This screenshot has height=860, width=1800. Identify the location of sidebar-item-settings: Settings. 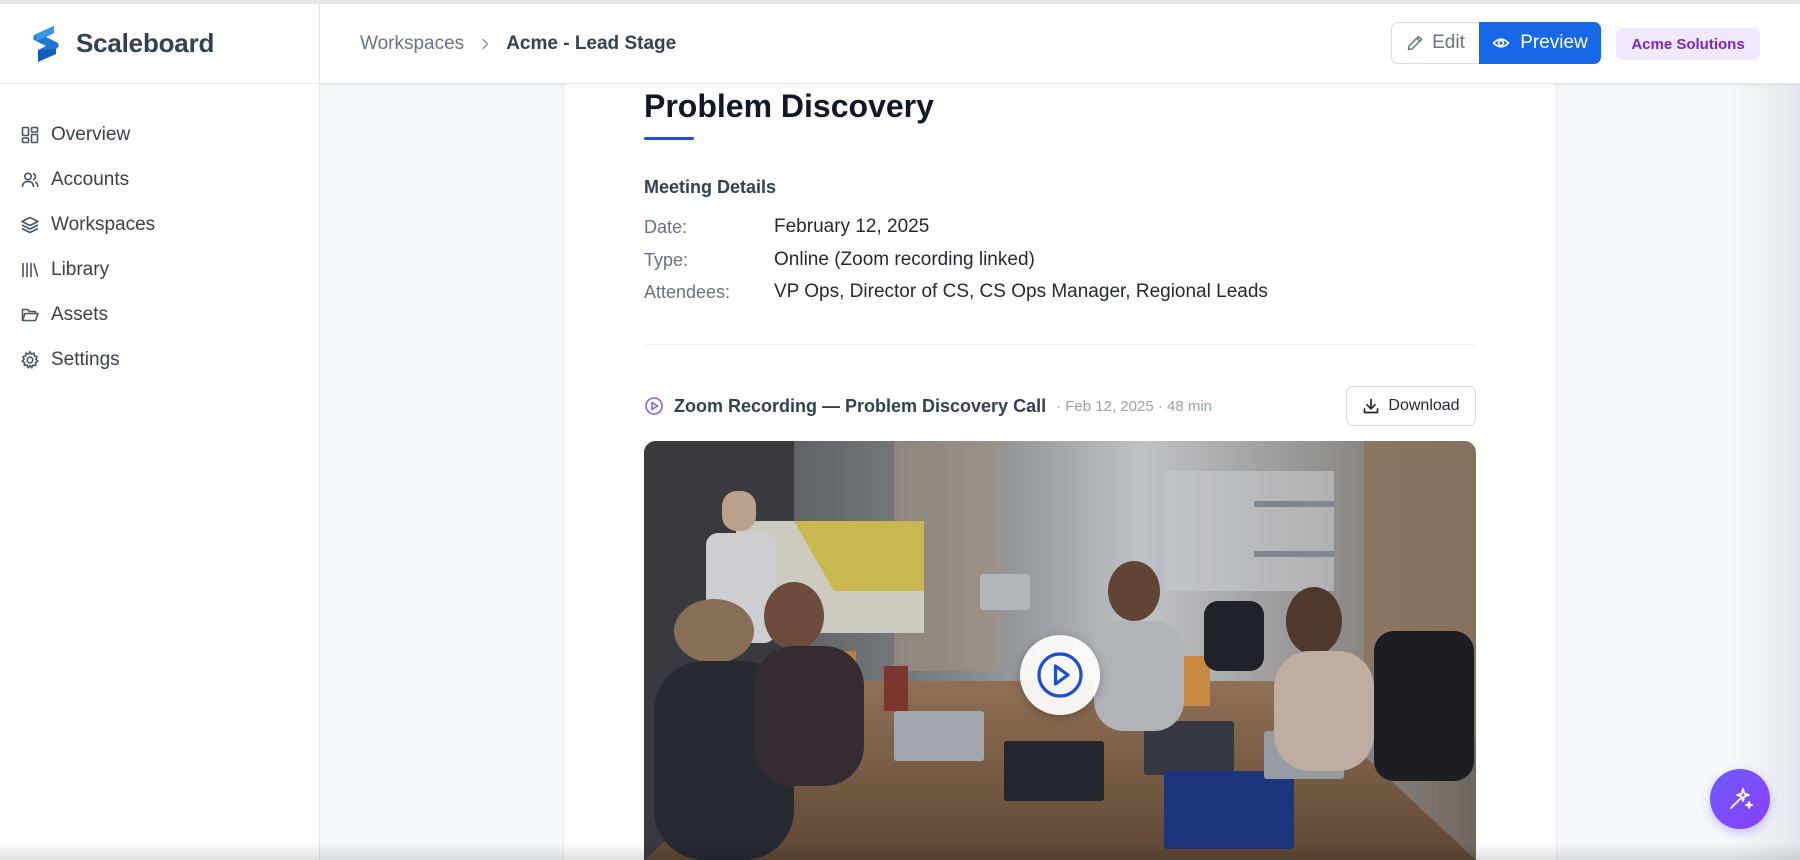
(159, 359).